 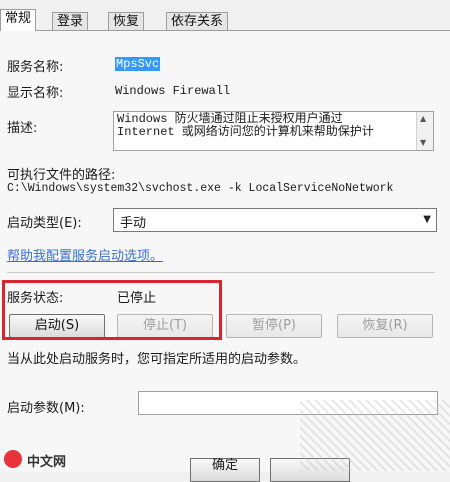 I want to click on start-params-label: 启动参数(M):, so click(x=46, y=408).